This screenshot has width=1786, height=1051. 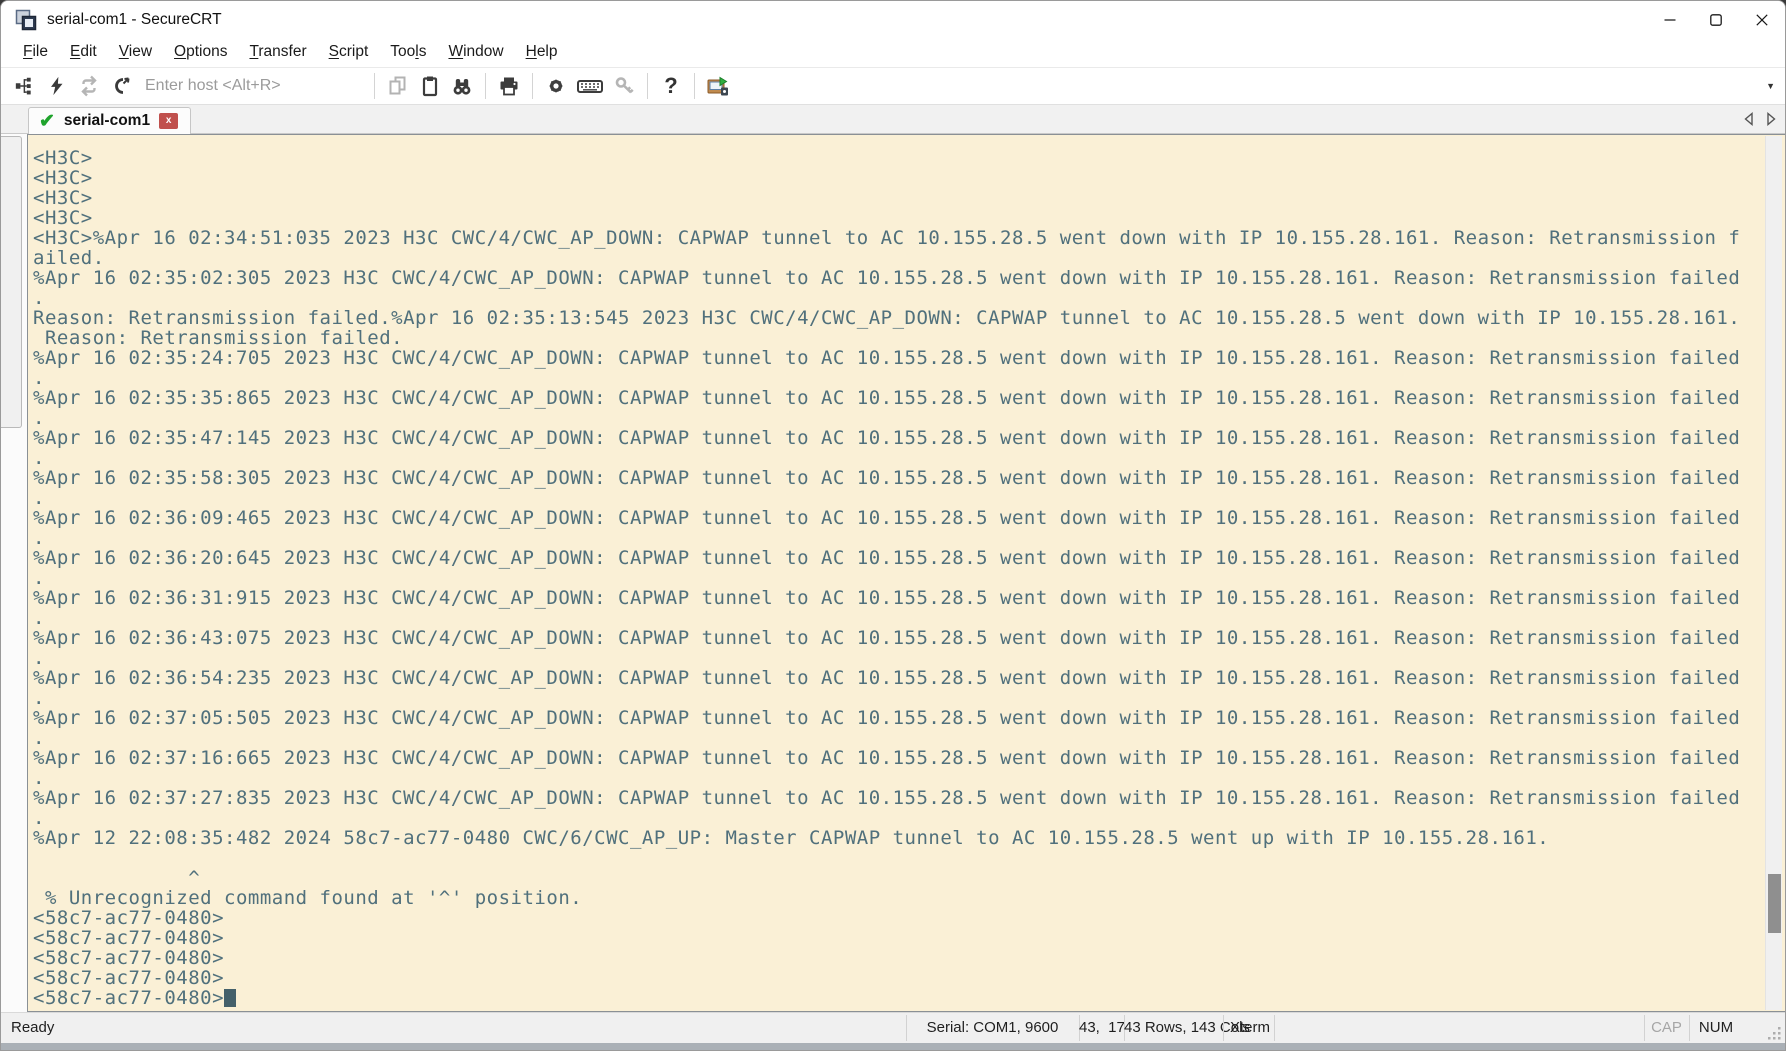 What do you see at coordinates (89, 86) in the screenshot?
I see `reconnect-icon` at bounding box center [89, 86].